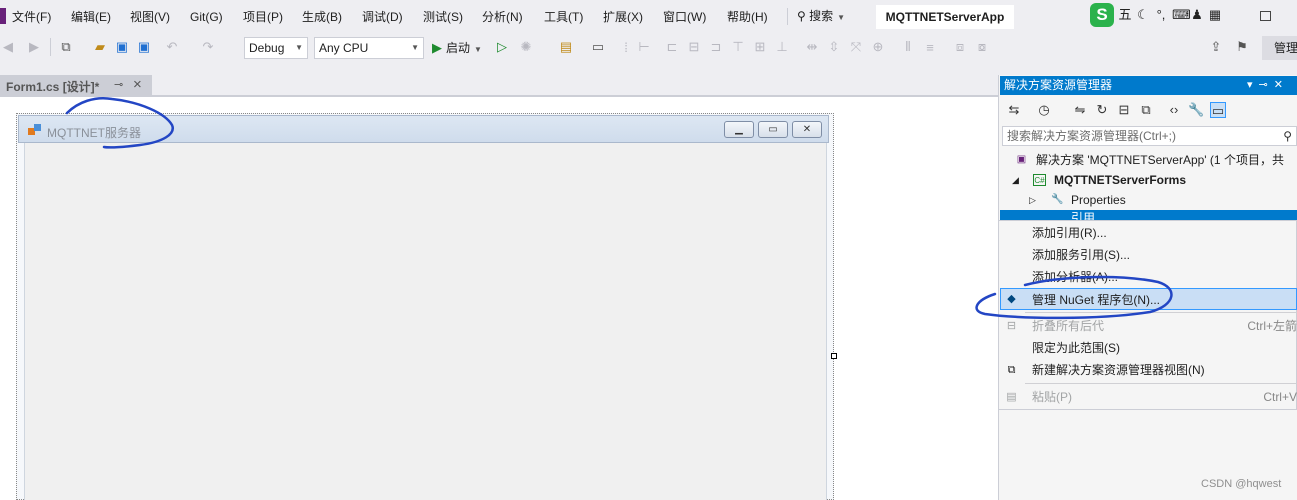  What do you see at coordinates (1216, 47) in the screenshot?
I see `share-icon: ⇪` at bounding box center [1216, 47].